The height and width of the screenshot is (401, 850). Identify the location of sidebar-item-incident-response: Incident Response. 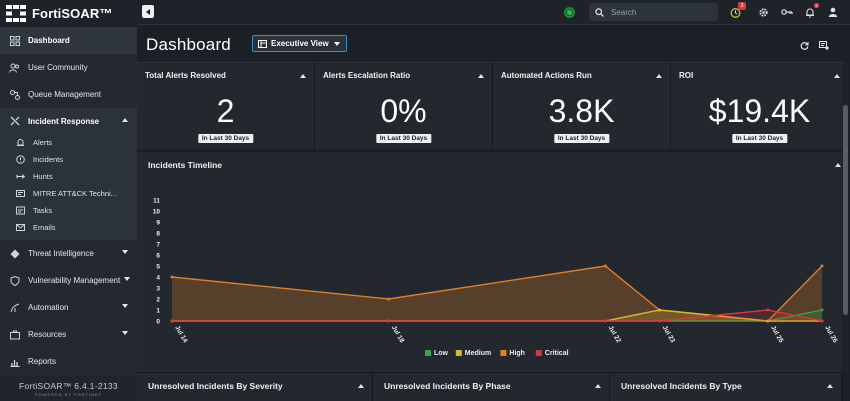
(68, 121).